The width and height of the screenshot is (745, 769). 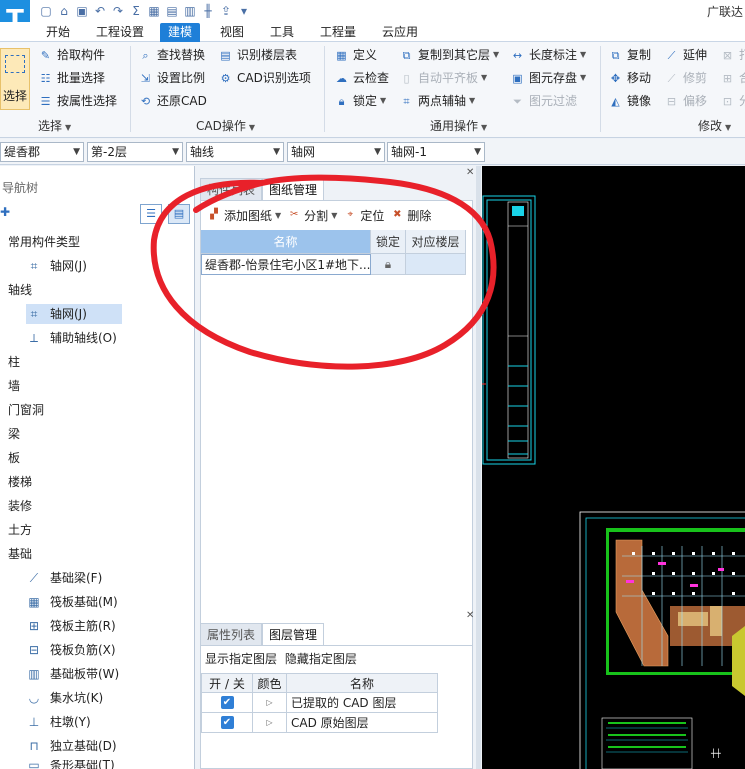 I want to click on tree-group: 柱, so click(x=14, y=362).